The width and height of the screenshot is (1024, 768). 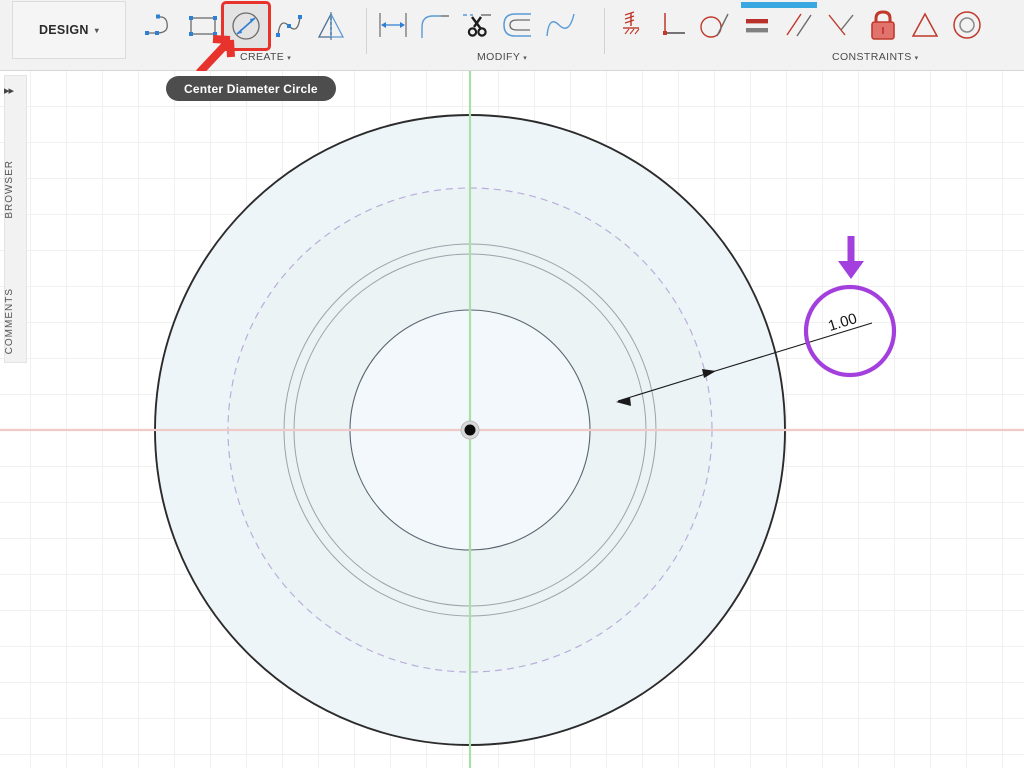 What do you see at coordinates (757, 25) in the screenshot?
I see `equal-constraint` at bounding box center [757, 25].